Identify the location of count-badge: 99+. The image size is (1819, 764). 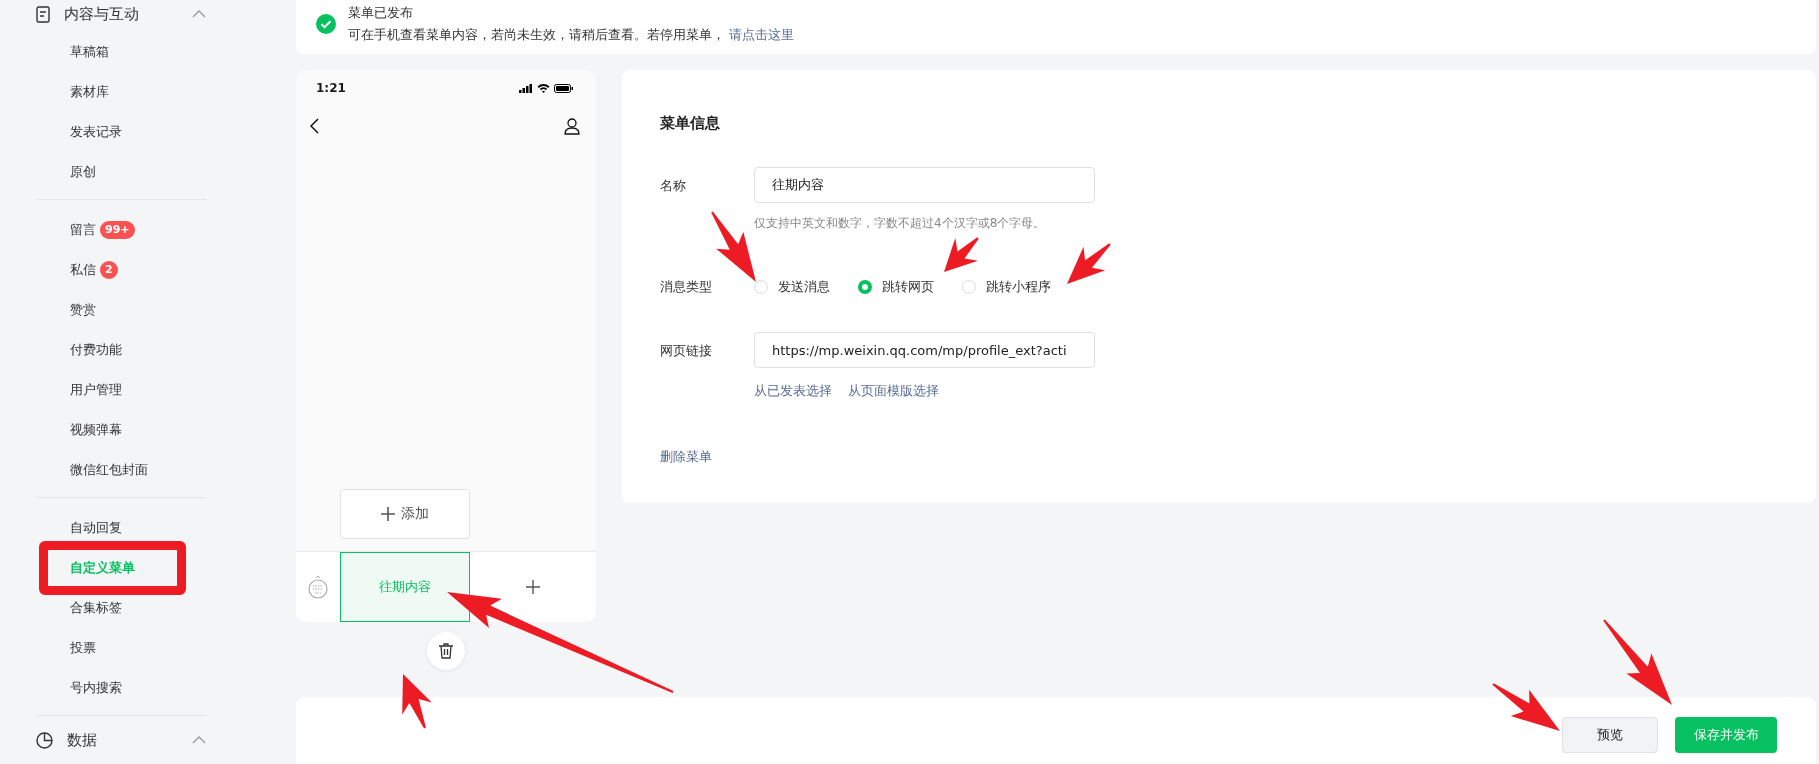
(117, 230).